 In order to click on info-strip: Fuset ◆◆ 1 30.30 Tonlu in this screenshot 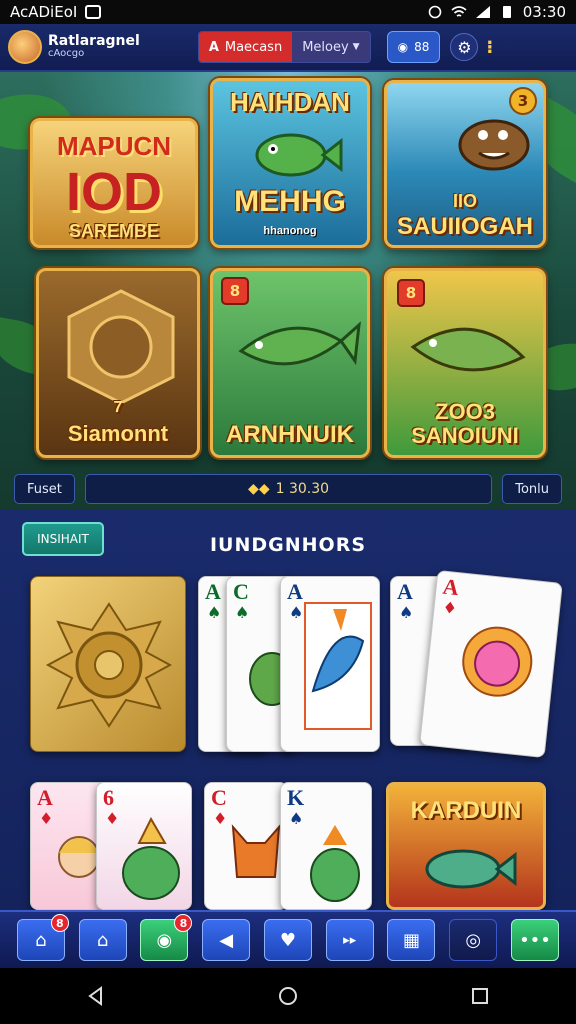, I will do `click(288, 489)`.